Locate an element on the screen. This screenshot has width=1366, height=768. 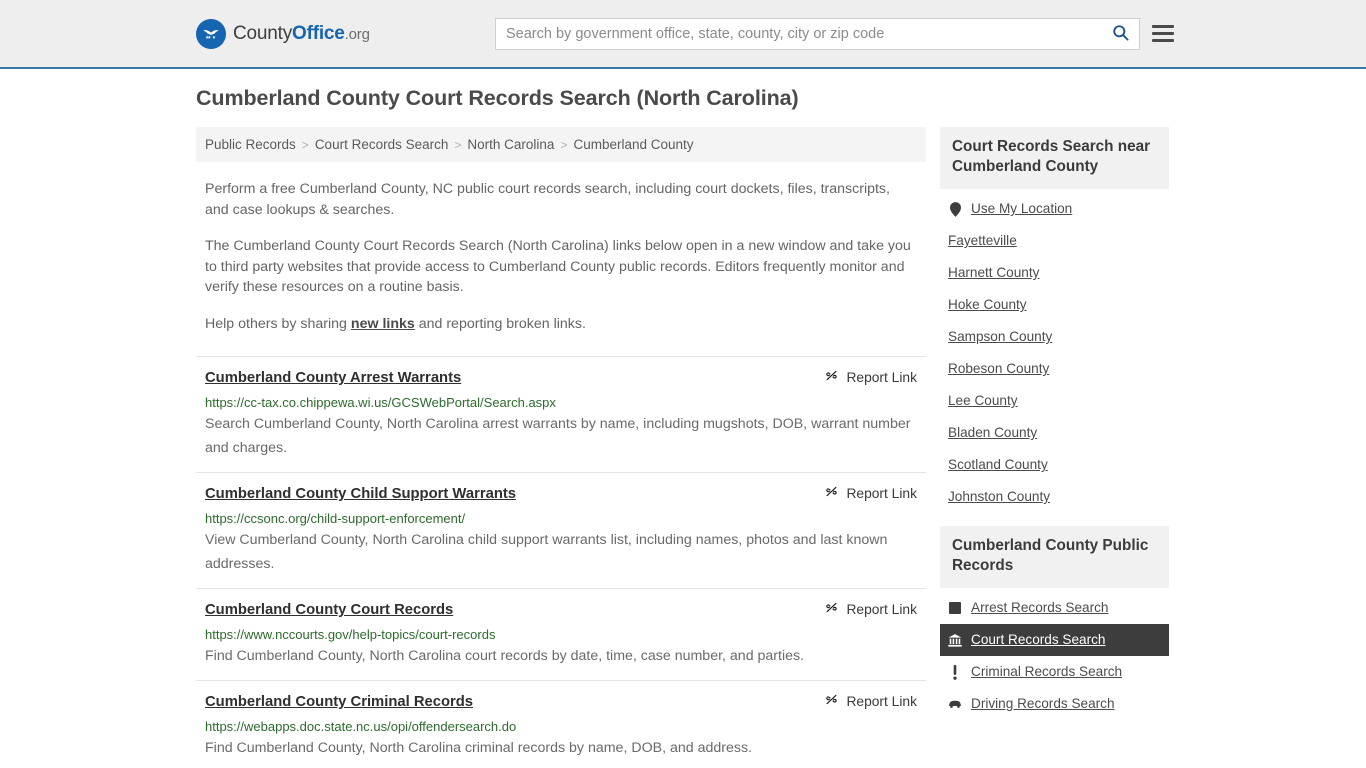
sidebar-item-use-my-location: Use My Location is located at coordinates (1054, 209).